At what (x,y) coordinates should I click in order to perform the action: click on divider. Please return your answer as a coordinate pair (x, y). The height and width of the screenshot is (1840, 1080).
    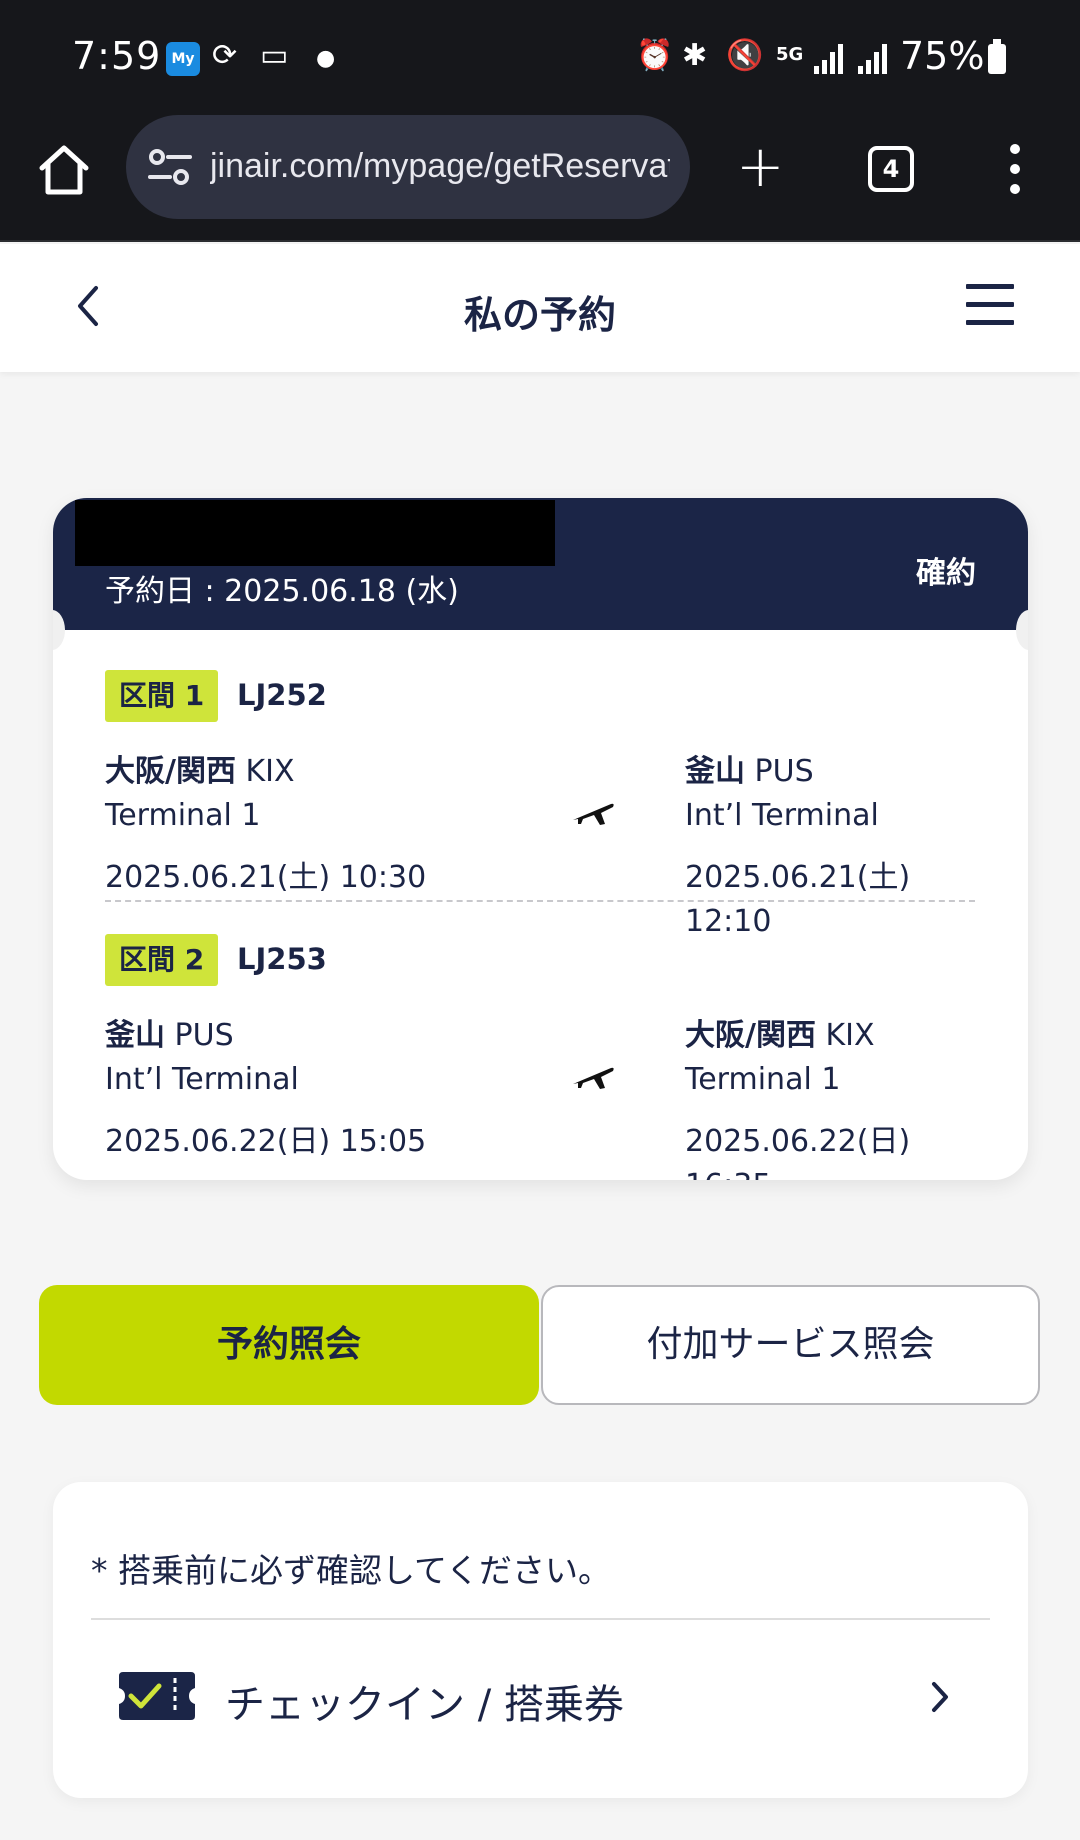
    Looking at the image, I should click on (540, 1619).